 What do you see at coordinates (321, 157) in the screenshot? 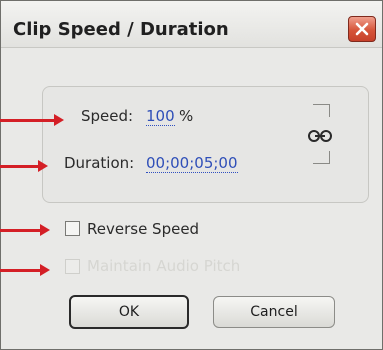
I see `link-bracket-bottom` at bounding box center [321, 157].